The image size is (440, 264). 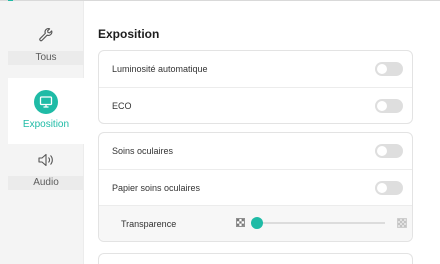 I want to click on wrench-icon, so click(x=46, y=35).